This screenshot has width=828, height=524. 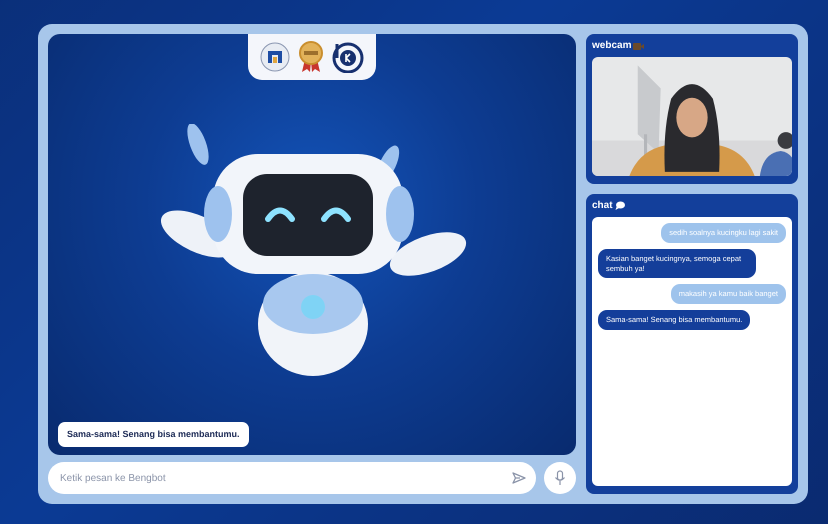 I want to click on camera-icon, so click(x=638, y=46).